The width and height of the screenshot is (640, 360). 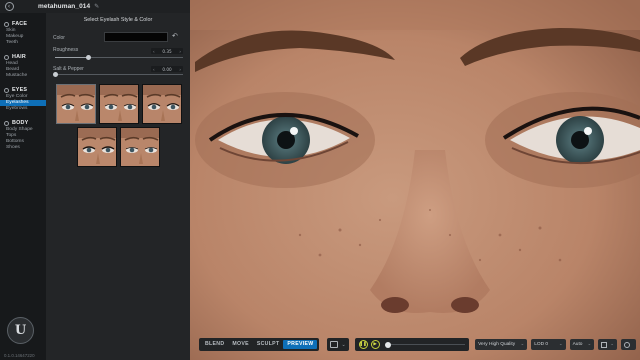 I want to click on back-button: ‹, so click(x=9, y=6).